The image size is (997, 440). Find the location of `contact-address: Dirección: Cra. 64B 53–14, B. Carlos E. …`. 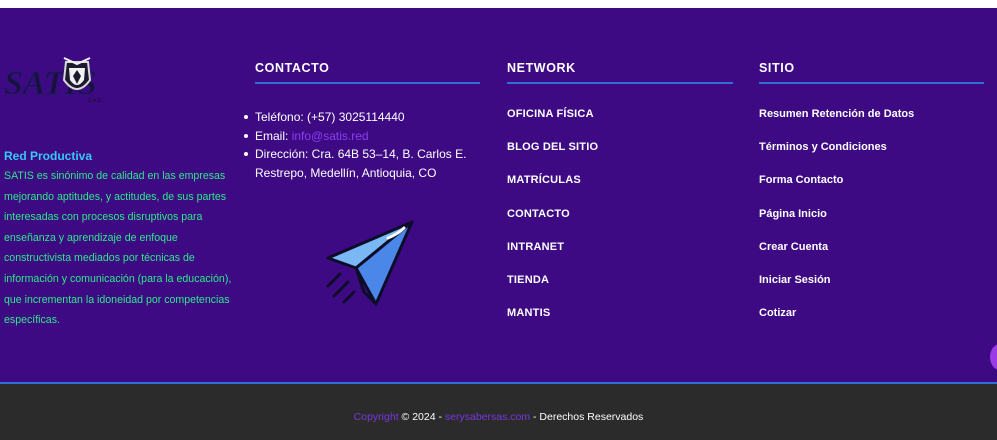

contact-address: Dirección: Cra. 64B 53–14, B. Carlos E. … is located at coordinates (365, 163).